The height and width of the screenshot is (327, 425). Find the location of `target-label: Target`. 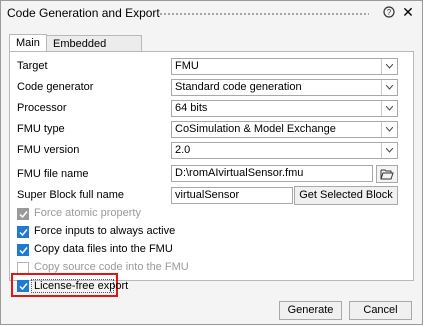

target-label: Target is located at coordinates (32, 66).